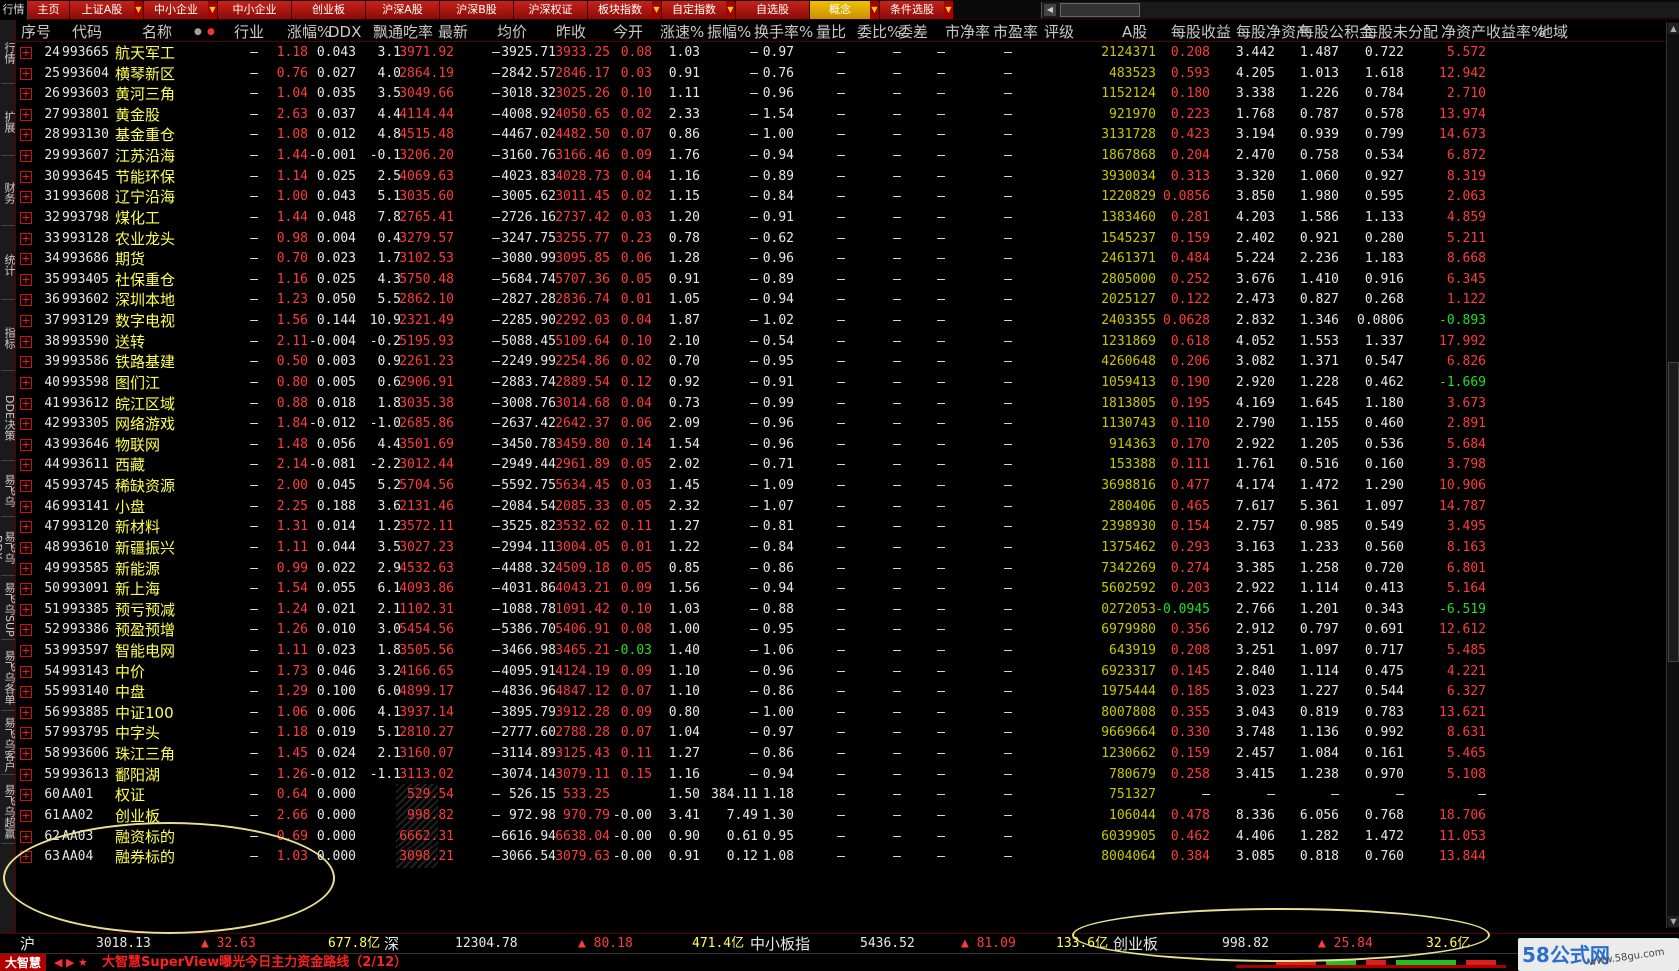 This screenshot has width=1679, height=971. Describe the element at coordinates (1673, 921) in the screenshot. I see `scroll-down-icon: ▼` at that location.